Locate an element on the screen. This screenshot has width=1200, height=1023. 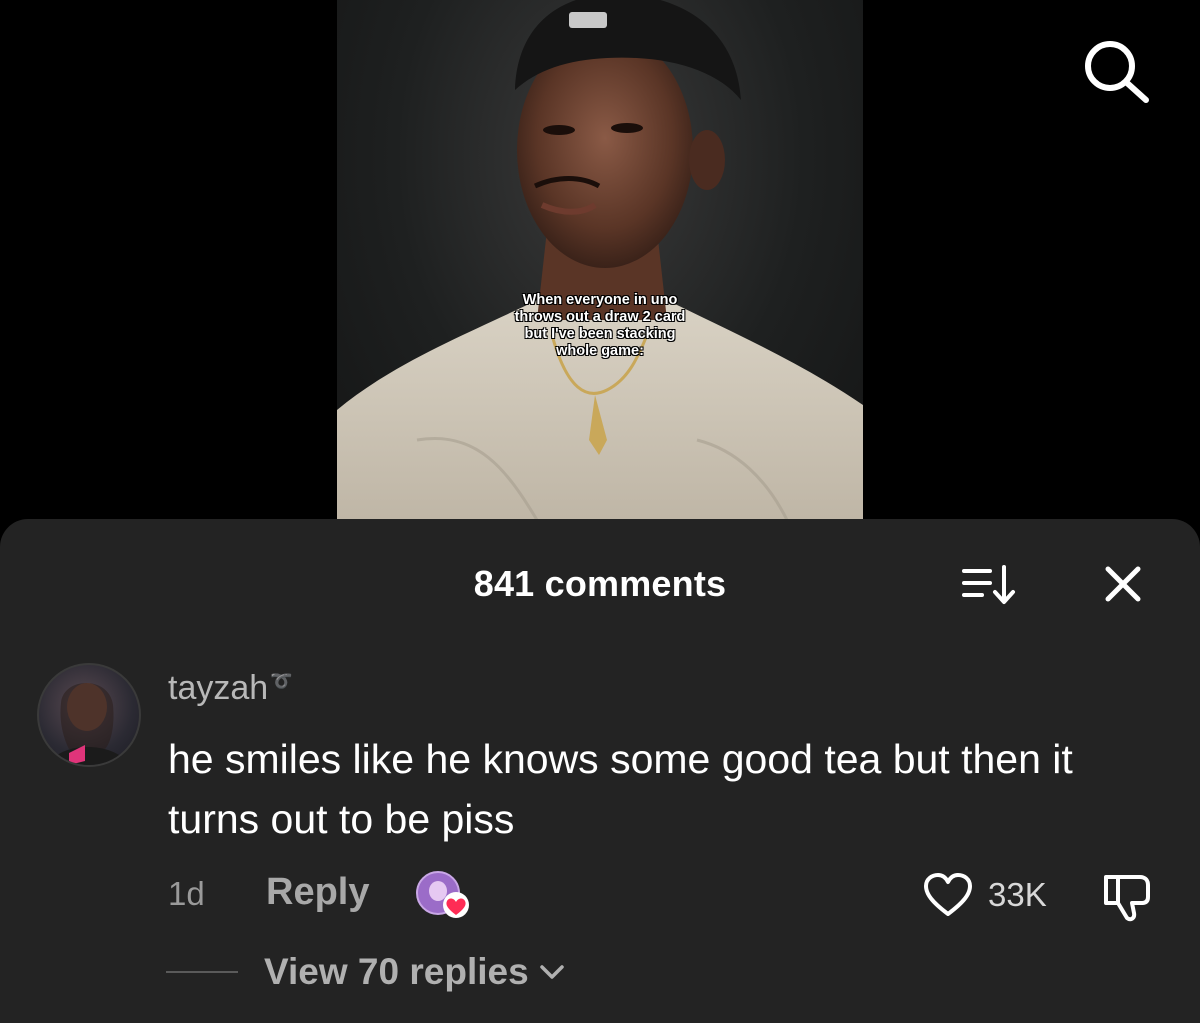
avatar is located at coordinates (89, 715).